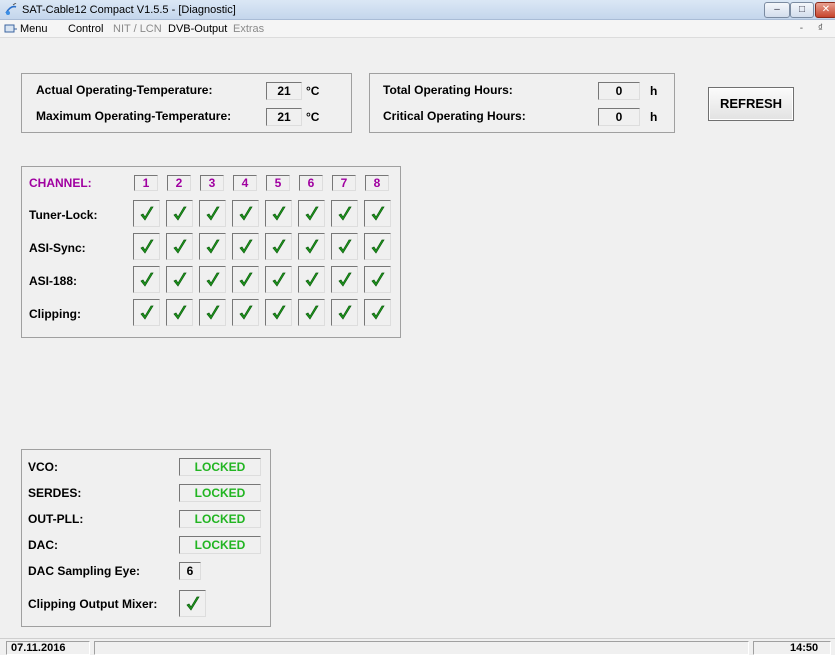  Describe the element at coordinates (454, 116) in the screenshot. I see `critical-hours-label: Critical Operating Hours:` at that location.